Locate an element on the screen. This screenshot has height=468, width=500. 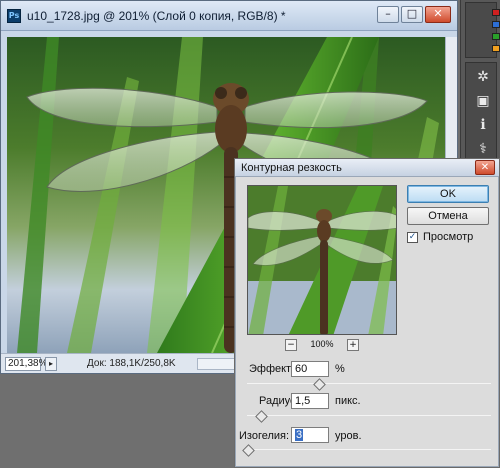
preview-image is located at coordinates (322, 260).